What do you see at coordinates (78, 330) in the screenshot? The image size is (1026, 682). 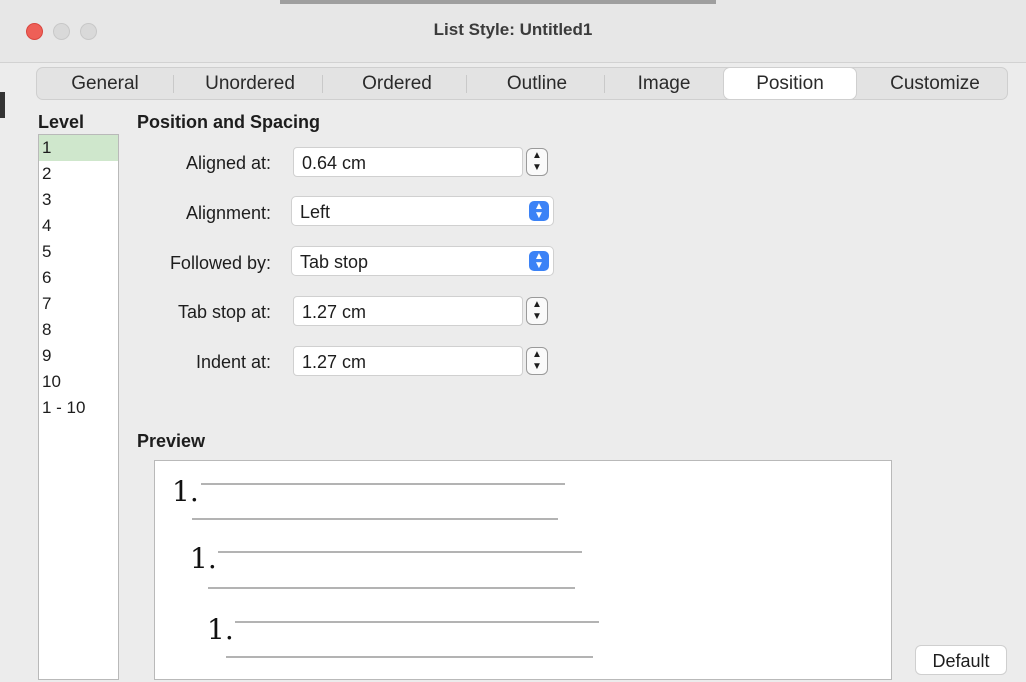 I see `level-item-8: 8` at bounding box center [78, 330].